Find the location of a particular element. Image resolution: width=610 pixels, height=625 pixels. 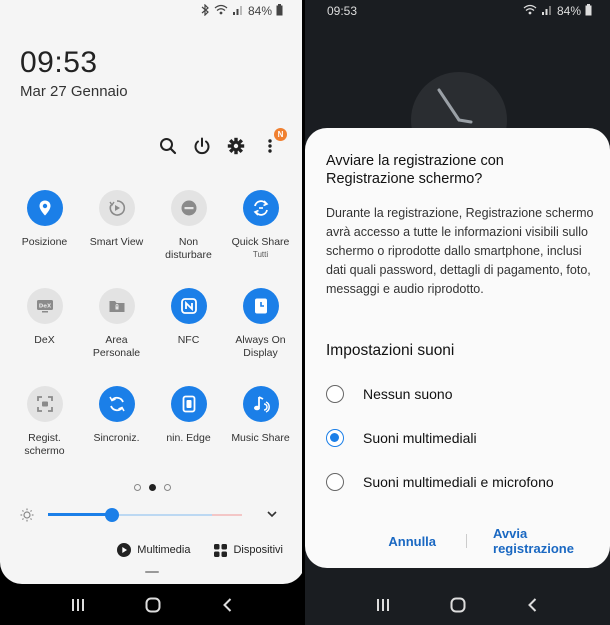

edge-lighting-icon is located at coordinates (188, 404).